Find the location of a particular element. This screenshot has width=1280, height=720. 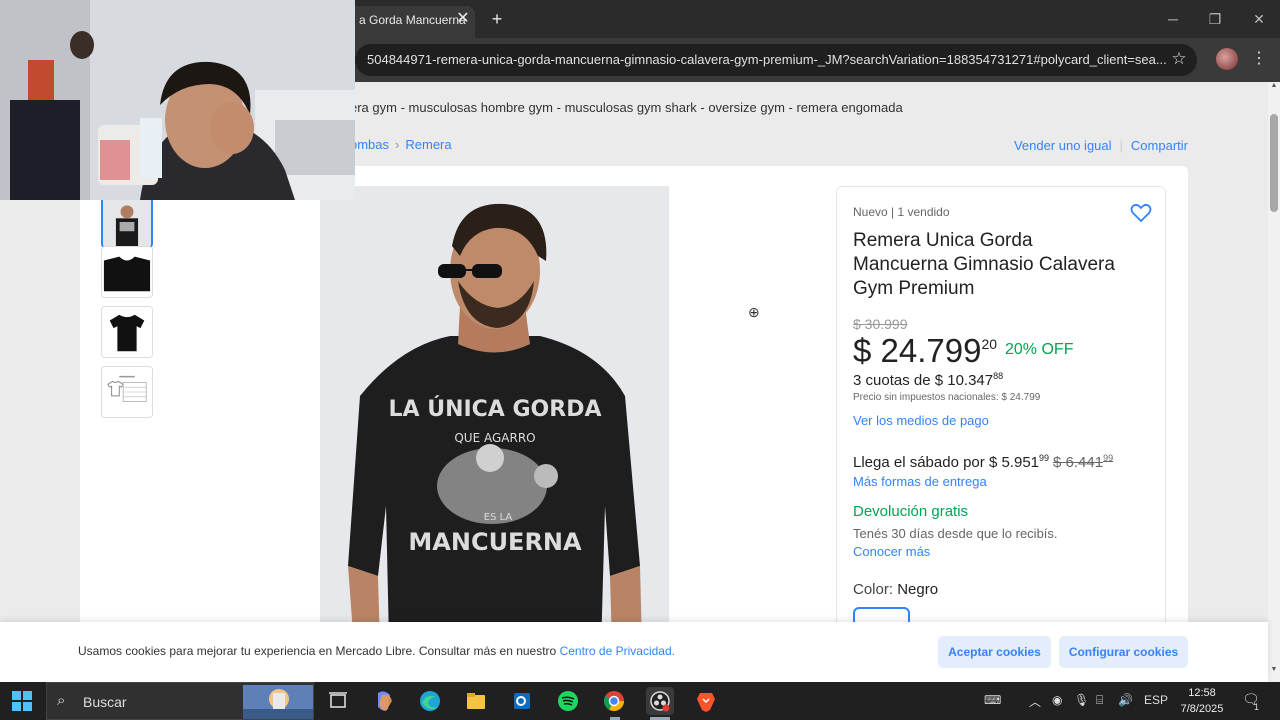

return-note: Tenés 30 días desde que lo recibís. is located at coordinates (955, 533).